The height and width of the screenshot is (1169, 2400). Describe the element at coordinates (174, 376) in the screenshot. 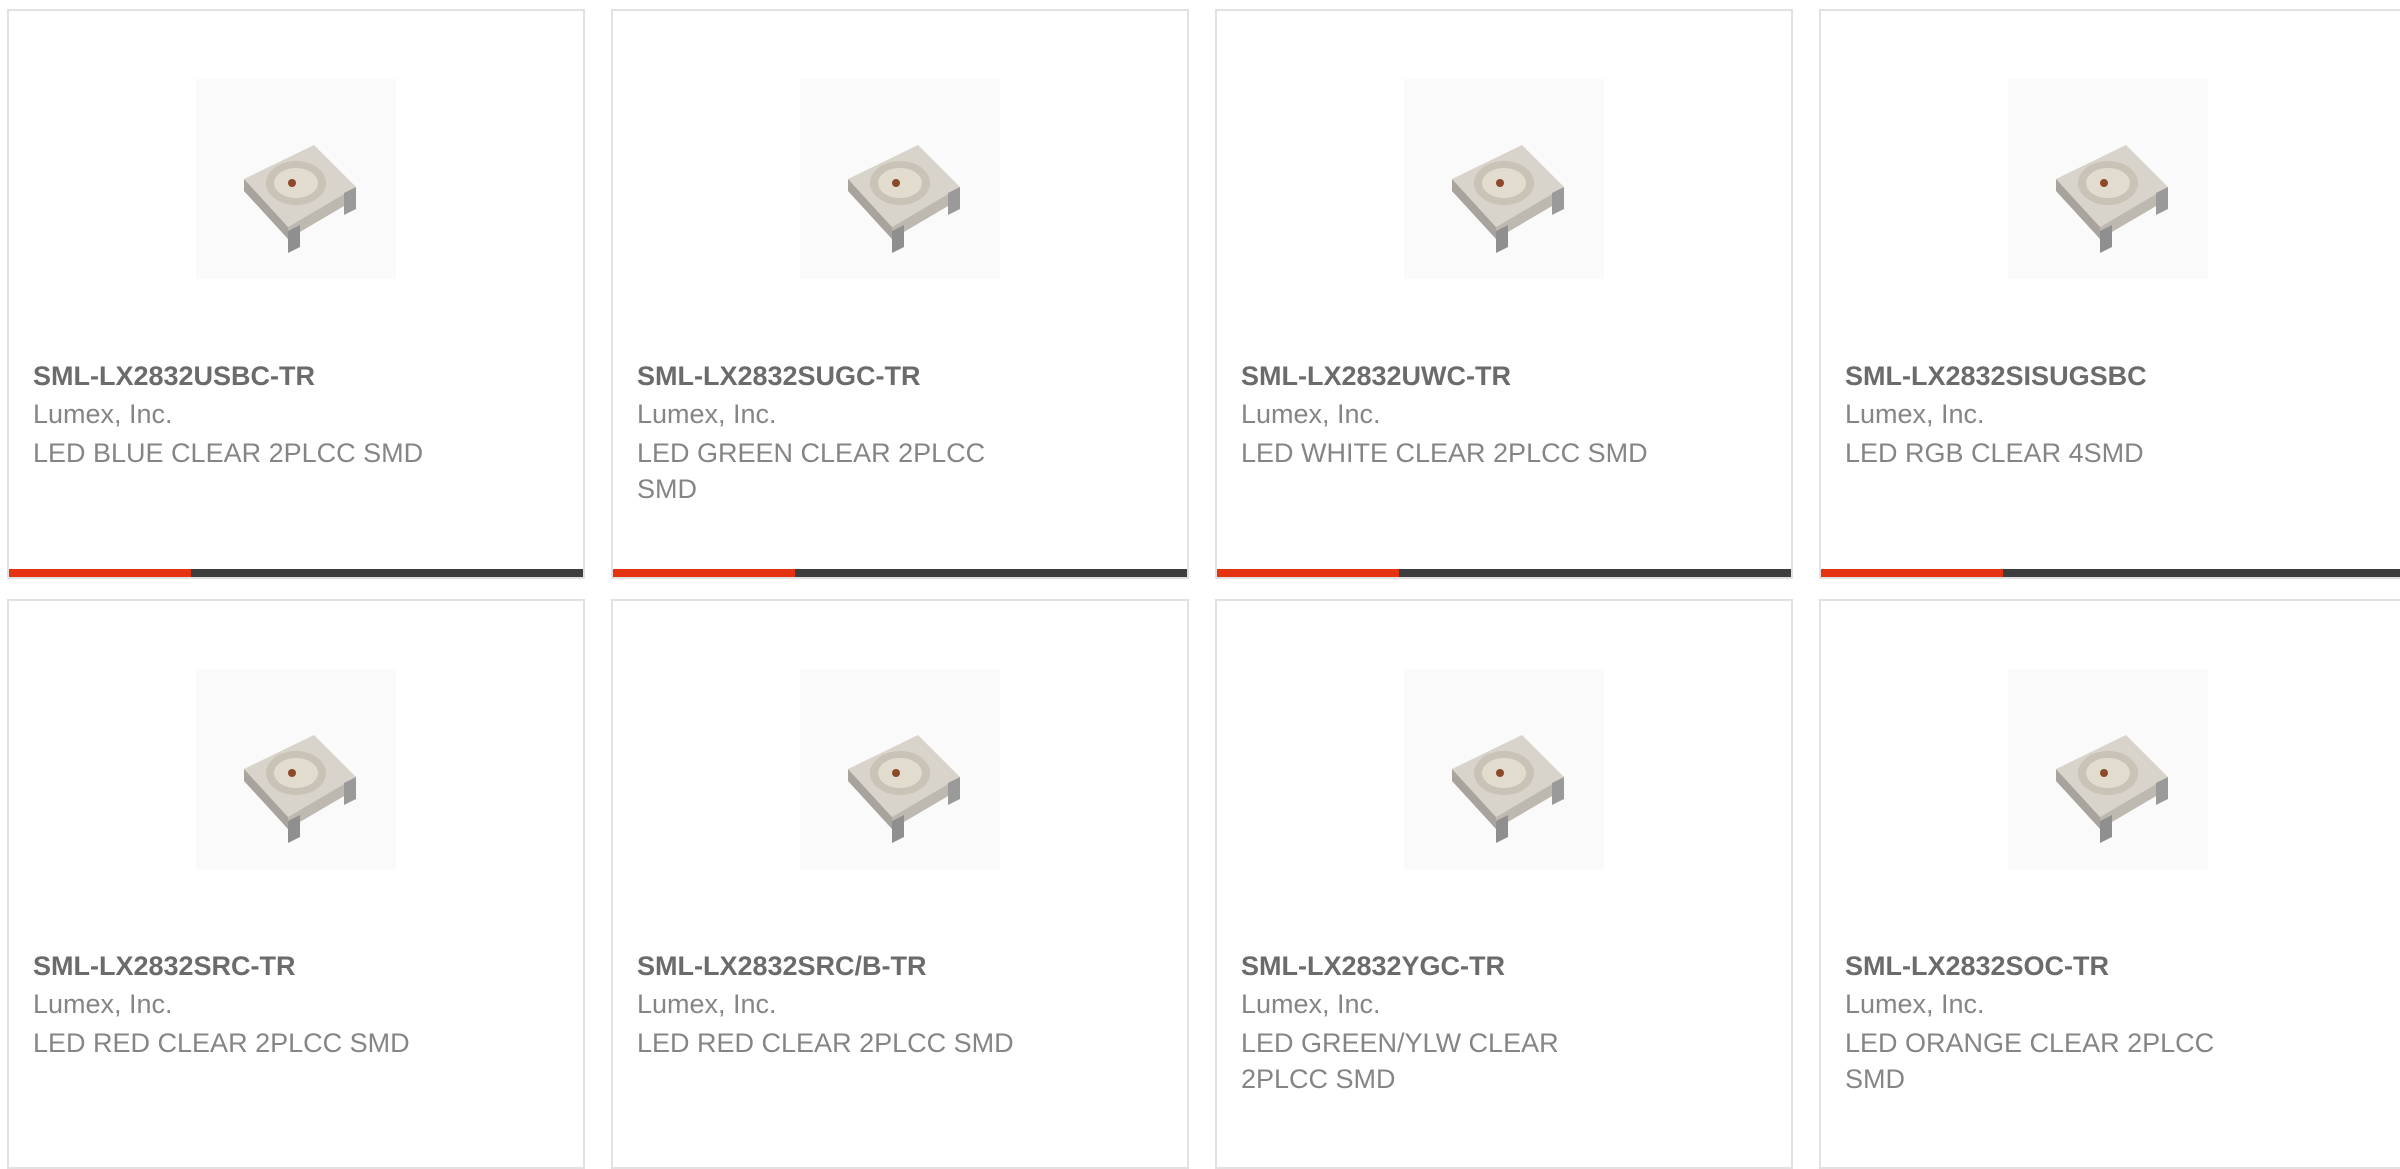

I see `part-number: SML-LX2832USBC-TR` at that location.